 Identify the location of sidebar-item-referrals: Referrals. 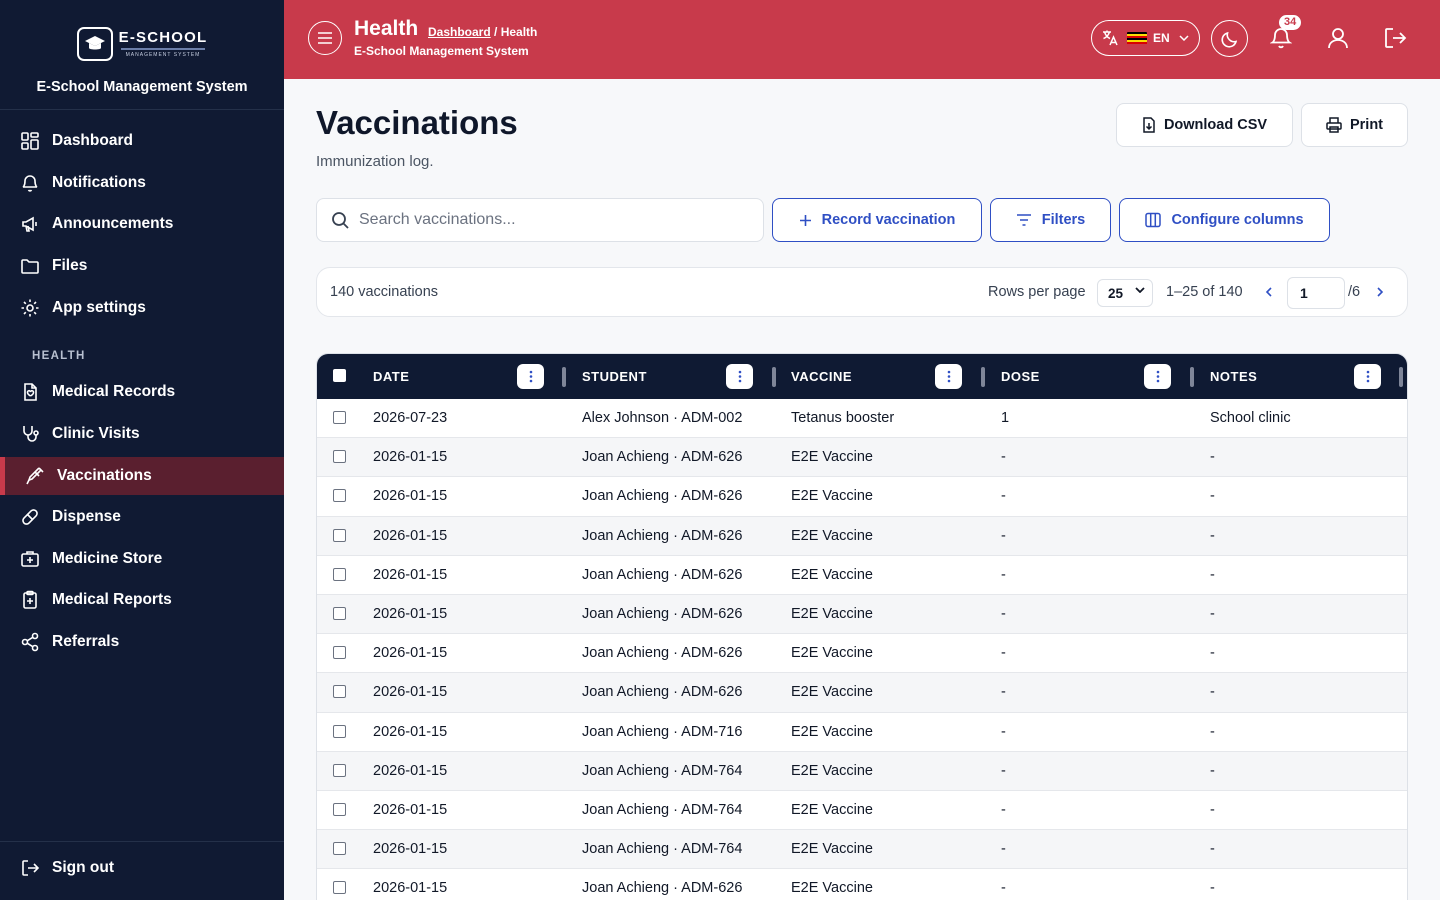
(142, 642).